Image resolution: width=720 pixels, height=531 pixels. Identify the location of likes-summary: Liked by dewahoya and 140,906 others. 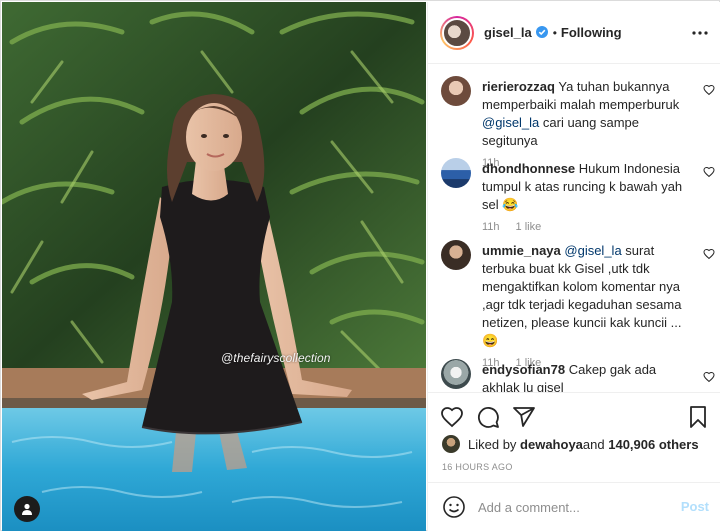
(570, 444).